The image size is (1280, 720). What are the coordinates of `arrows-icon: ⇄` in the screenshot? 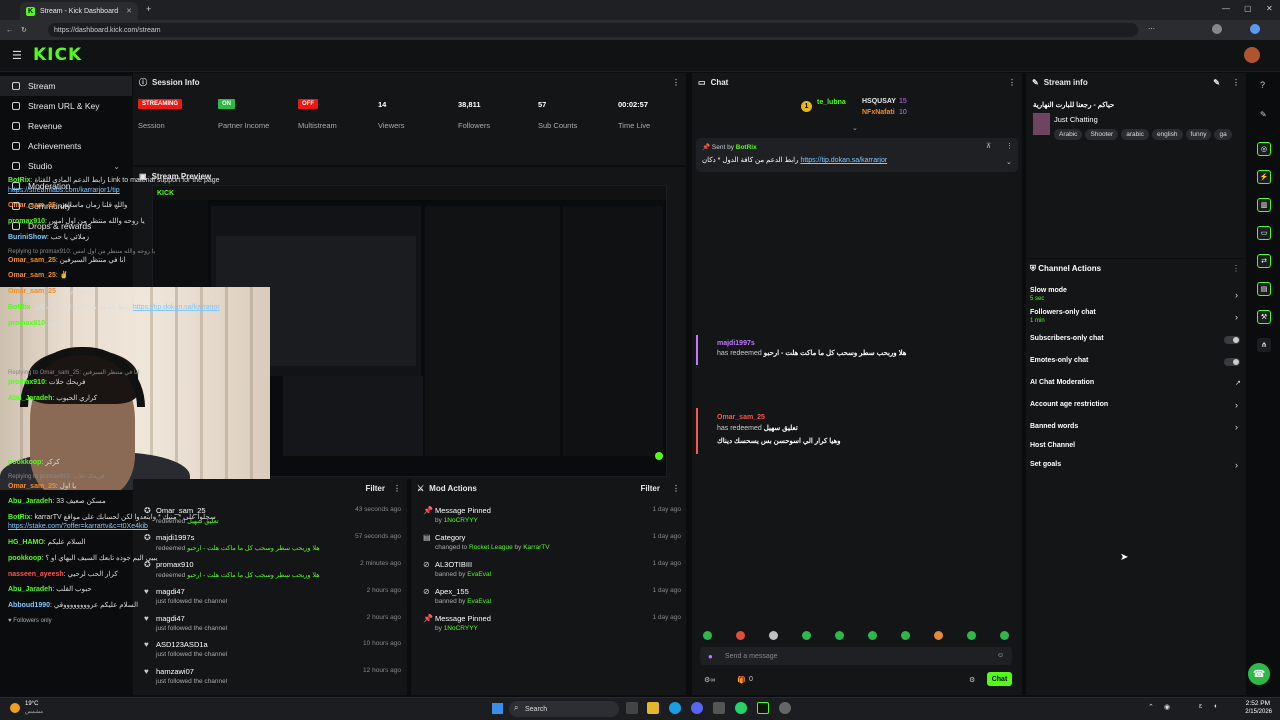 It's located at (1264, 261).